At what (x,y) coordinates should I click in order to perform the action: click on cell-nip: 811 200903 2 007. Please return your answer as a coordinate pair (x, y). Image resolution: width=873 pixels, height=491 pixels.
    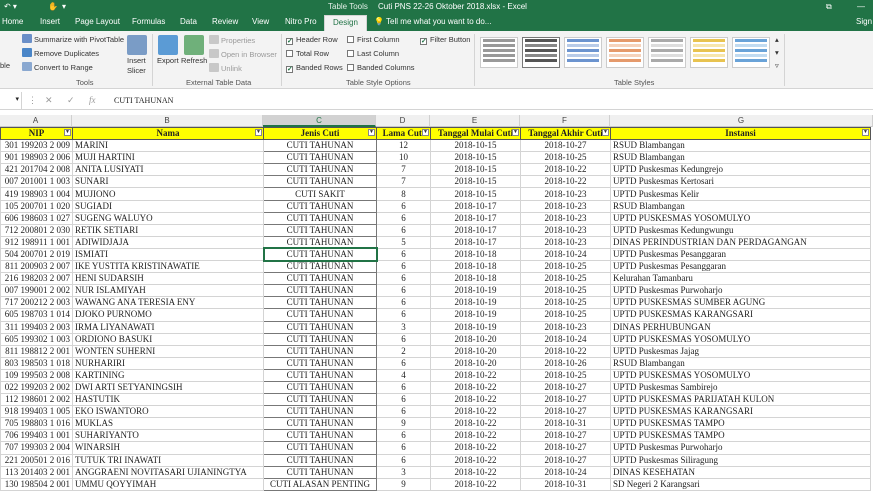
    Looking at the image, I should click on (36, 267).